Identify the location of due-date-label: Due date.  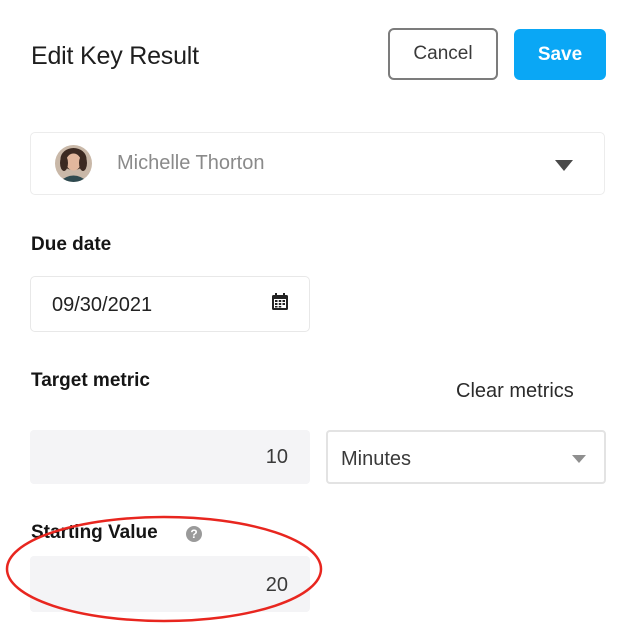
(71, 244).